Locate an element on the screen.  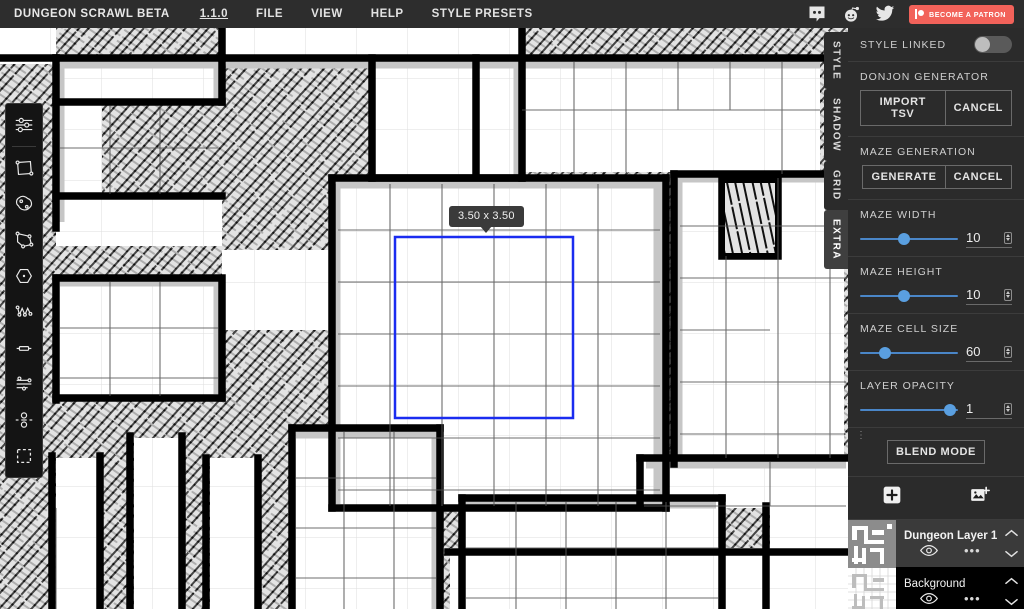
select-tool is located at coordinates (24, 456).